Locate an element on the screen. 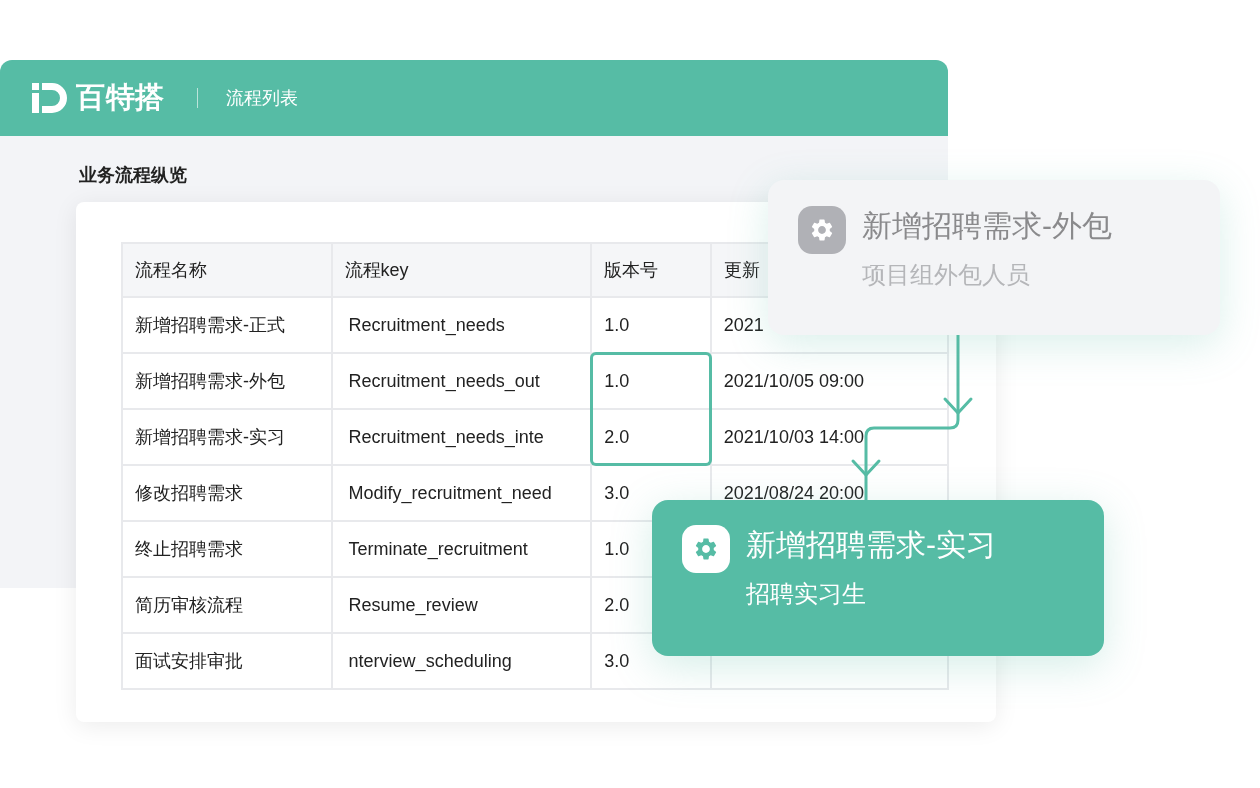 The height and width of the screenshot is (788, 1260). table-cell: 面试安排审批 is located at coordinates (189, 660).